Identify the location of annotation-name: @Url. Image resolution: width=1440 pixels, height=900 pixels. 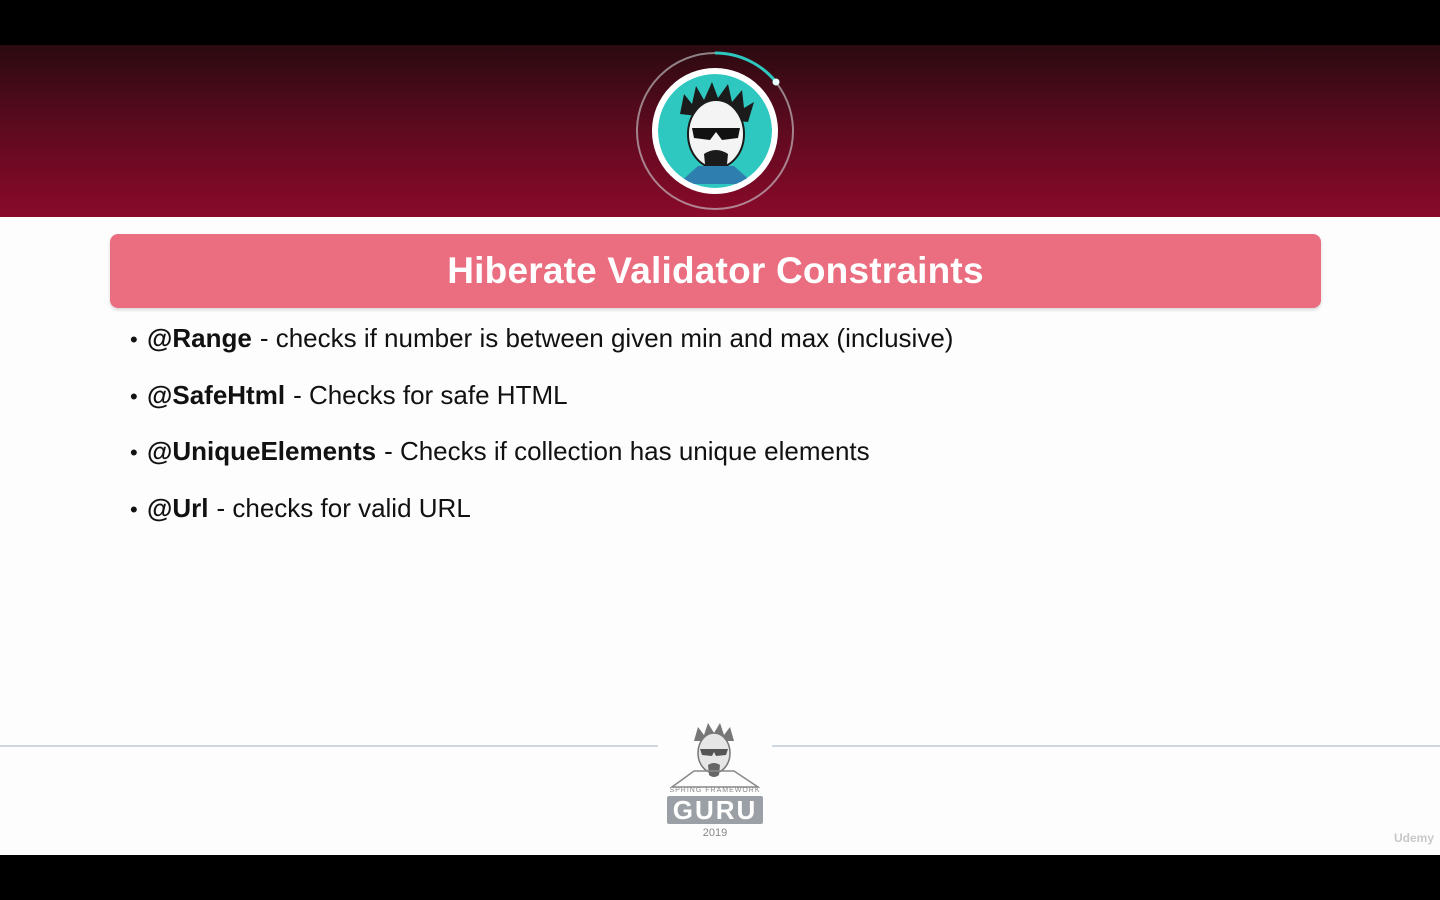
(178, 507).